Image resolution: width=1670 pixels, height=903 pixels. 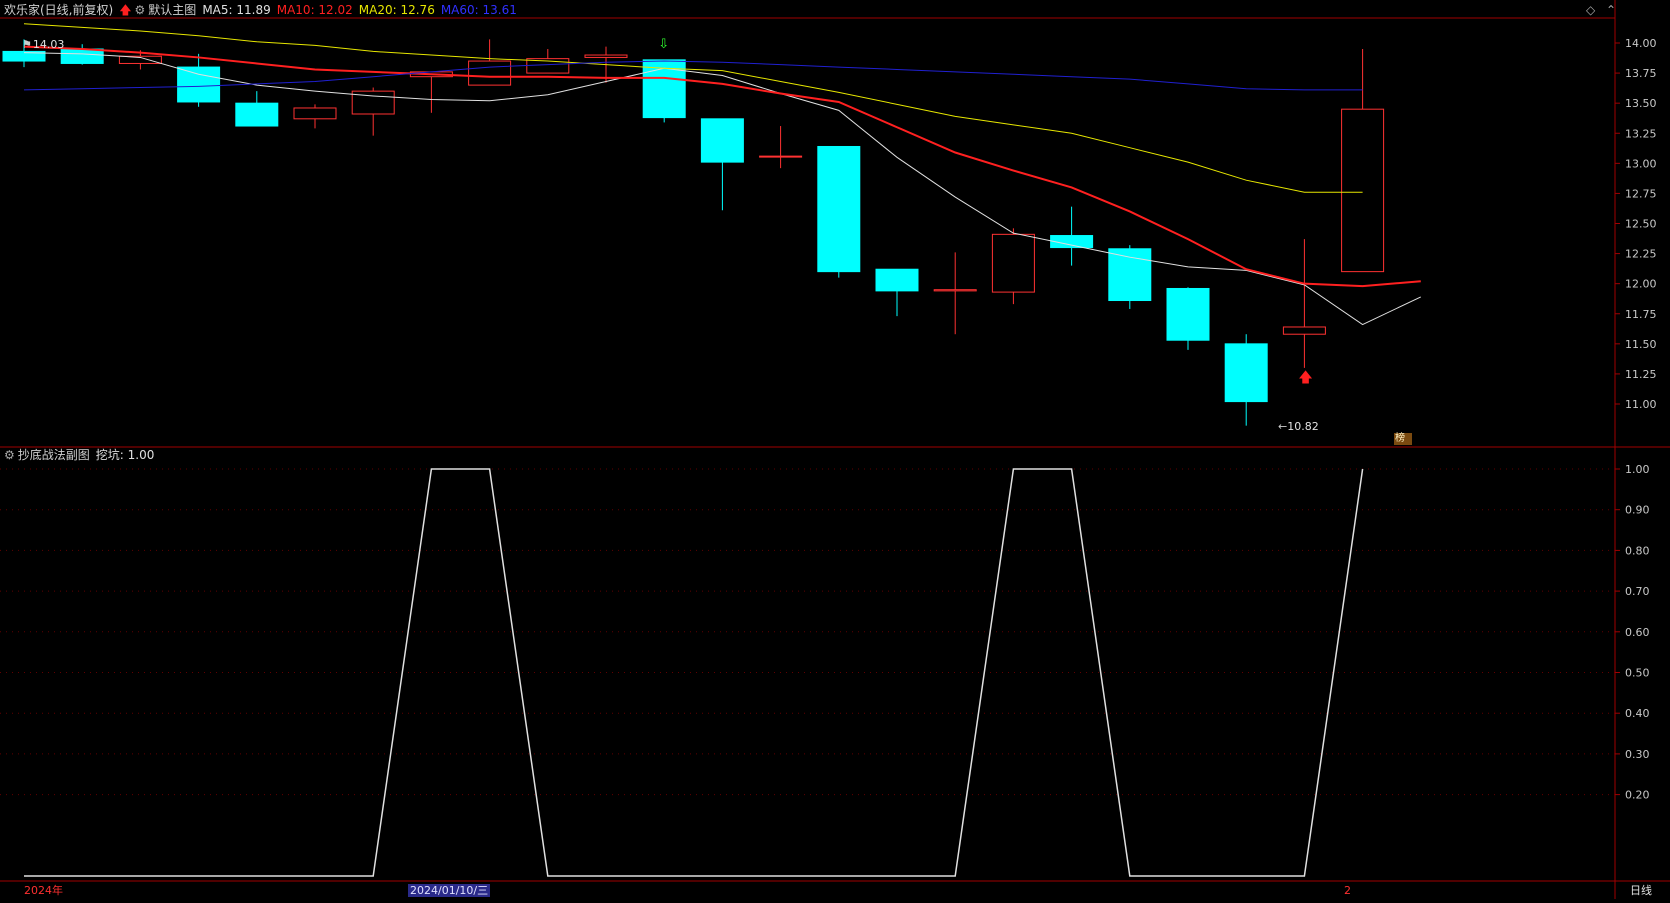 I want to click on price-tick-label: 11.75, so click(x=1641, y=314).